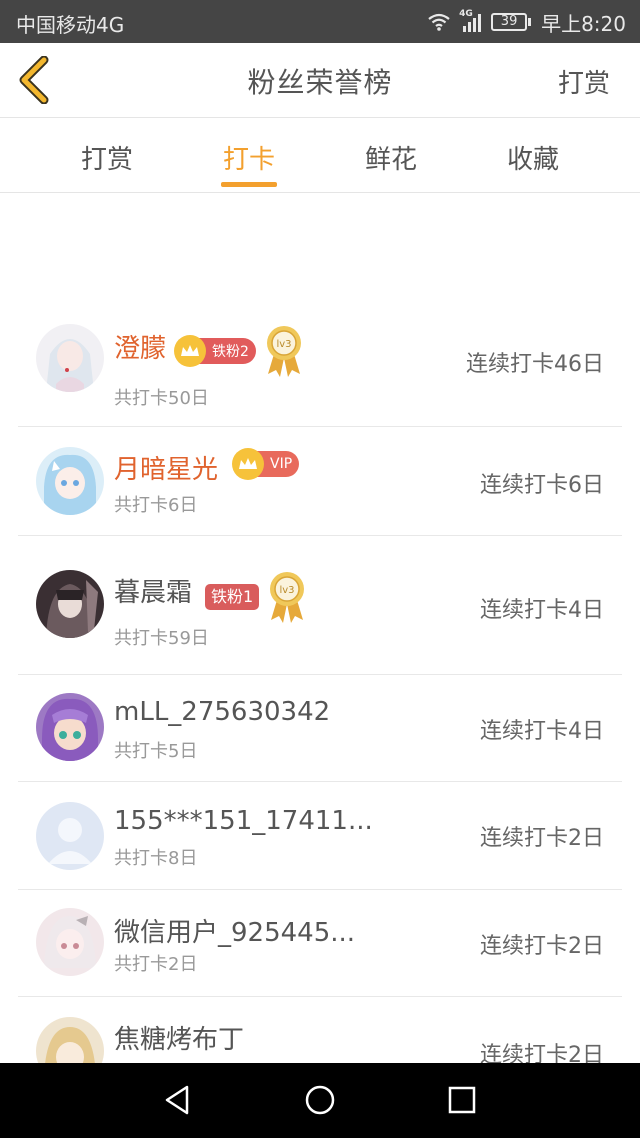 This screenshot has height=1138, width=640. Describe the element at coordinates (106, 160) in the screenshot. I see `tab-label: 打赏` at that location.